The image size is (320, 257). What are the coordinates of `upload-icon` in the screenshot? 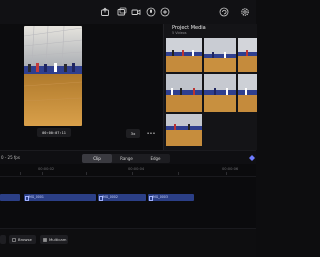 It's located at (105, 12).